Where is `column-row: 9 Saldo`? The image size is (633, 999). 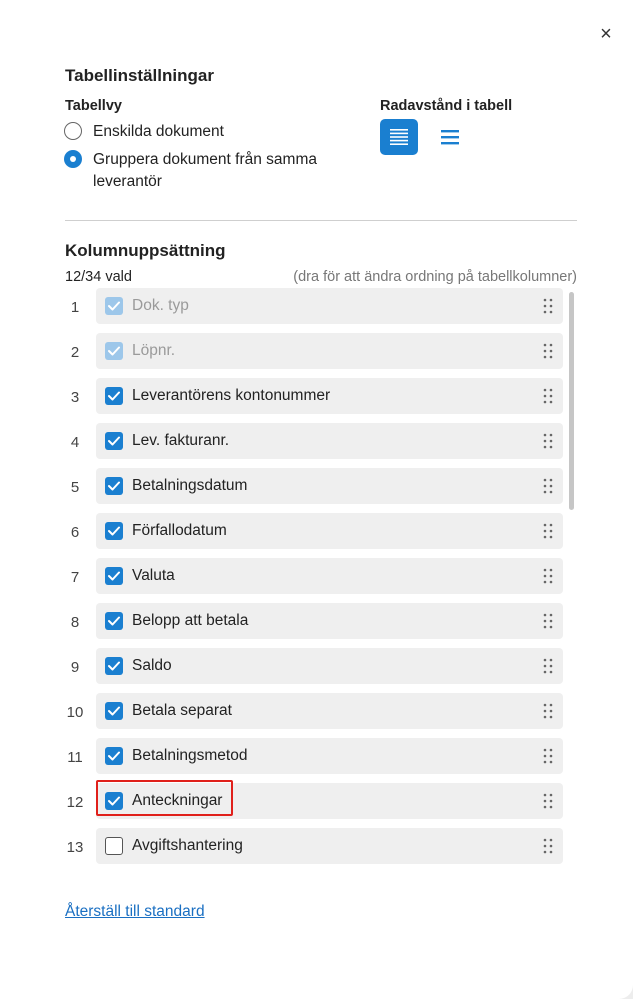
column-row: 9 Saldo is located at coordinates (313, 666).